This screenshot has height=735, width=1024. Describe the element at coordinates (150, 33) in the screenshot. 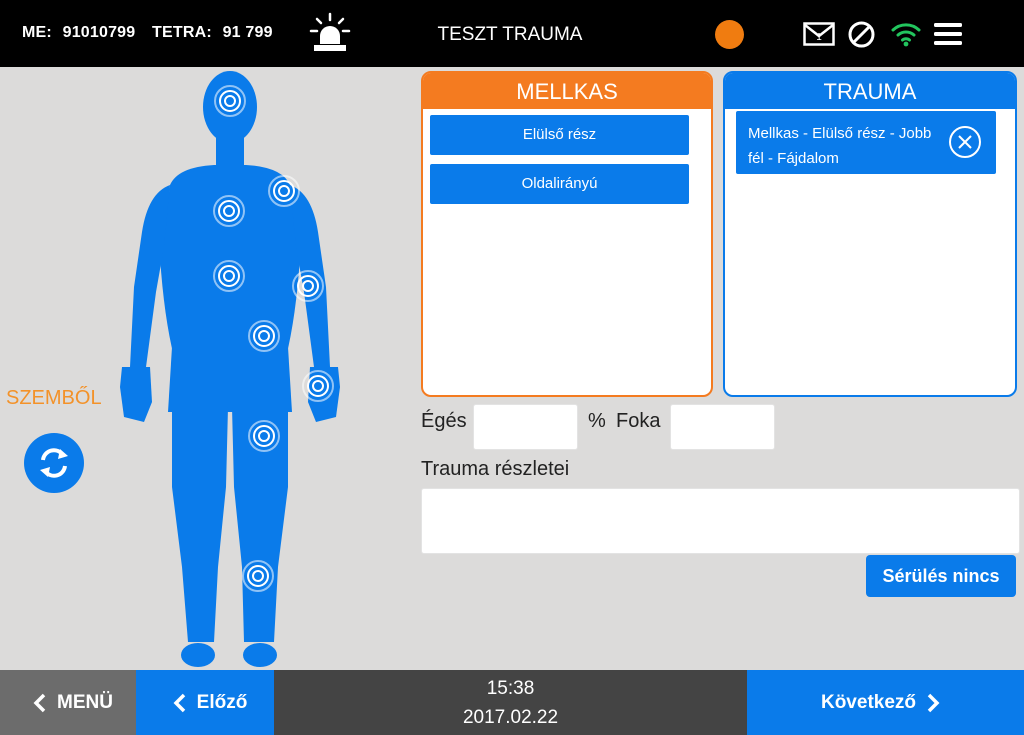

I see `unit-ids: ME: 91010799 TETRA: 91 799` at that location.